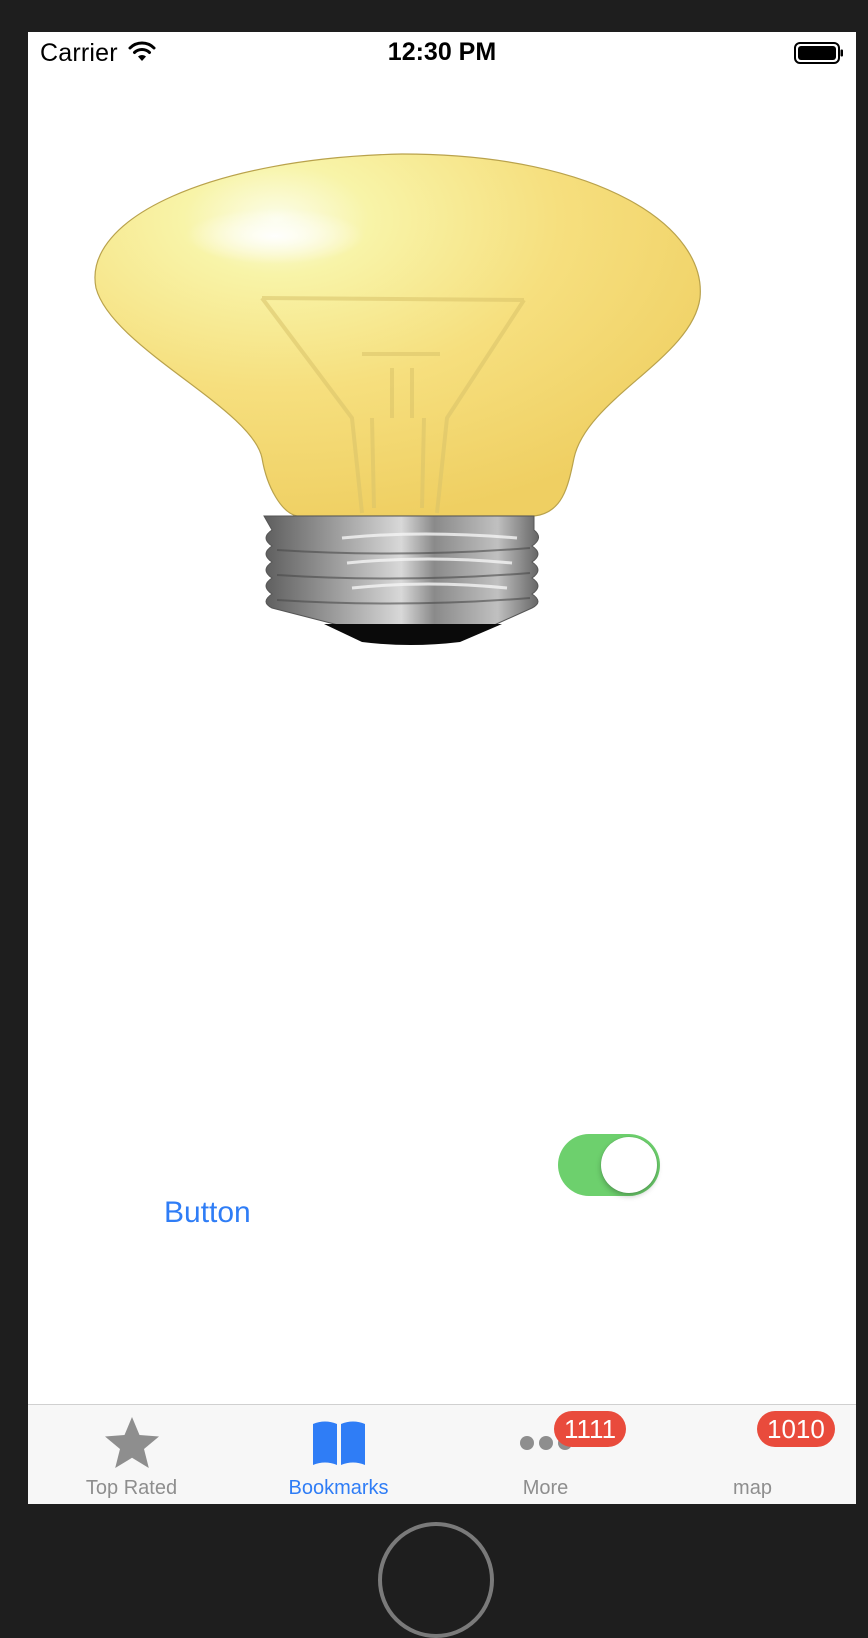 The height and width of the screenshot is (1638, 868). I want to click on tab-map: map 1010, so click(752, 1454).